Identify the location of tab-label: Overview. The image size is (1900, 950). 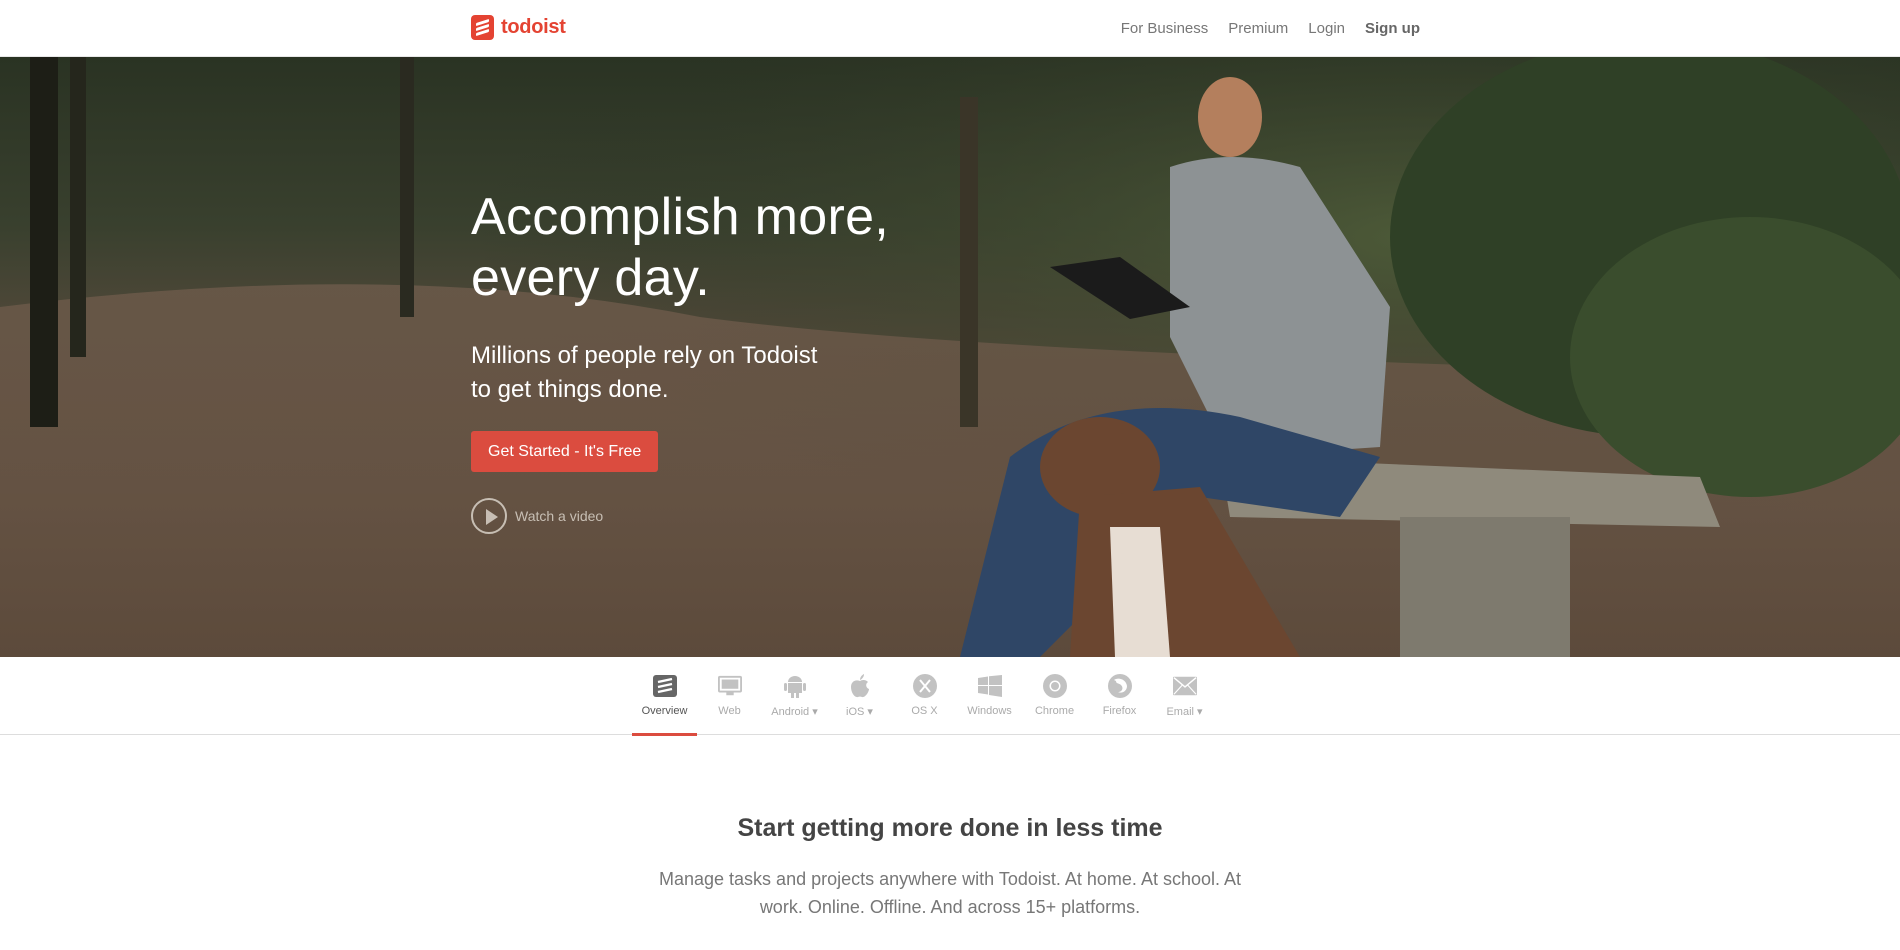
(664, 711).